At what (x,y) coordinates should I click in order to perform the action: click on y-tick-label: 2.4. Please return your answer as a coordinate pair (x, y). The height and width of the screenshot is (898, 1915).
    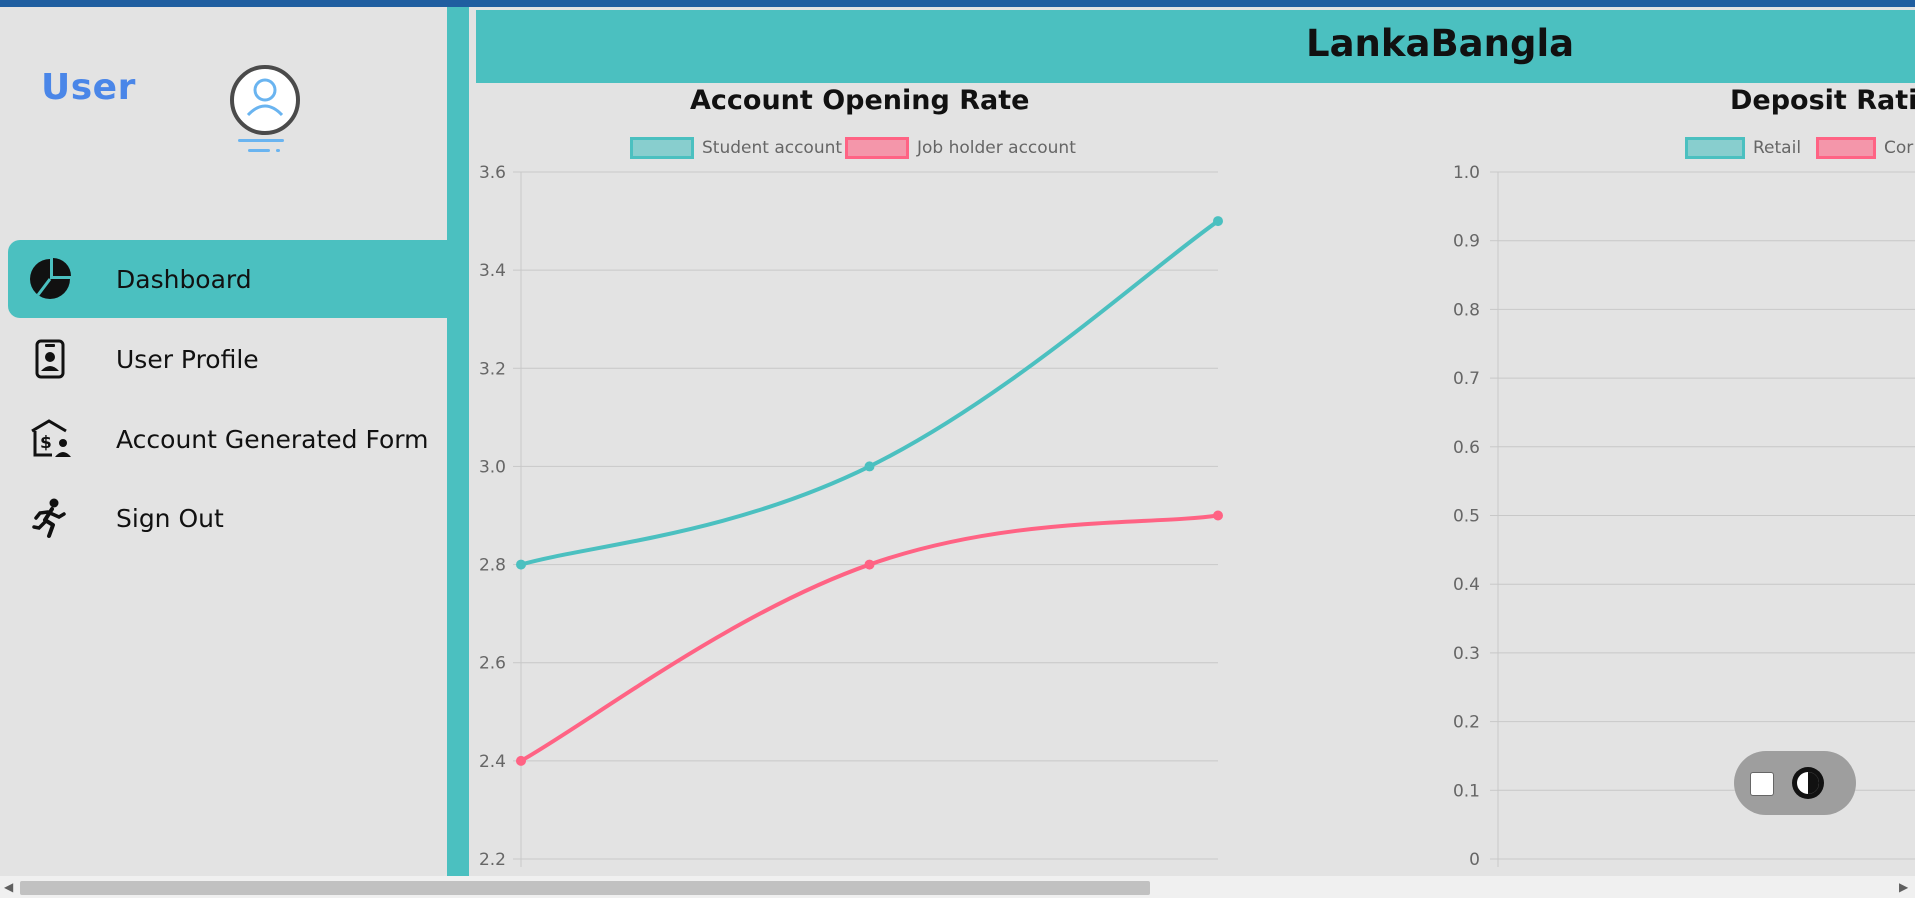
    Looking at the image, I should click on (492, 762).